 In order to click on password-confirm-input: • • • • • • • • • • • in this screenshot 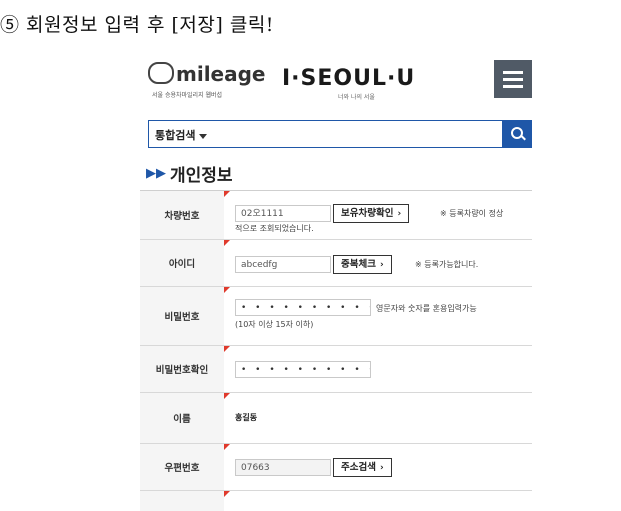, I will do `click(303, 369)`.